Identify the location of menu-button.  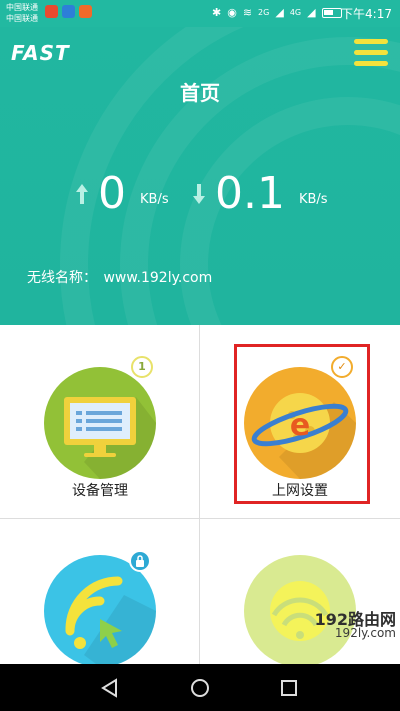
(371, 53).